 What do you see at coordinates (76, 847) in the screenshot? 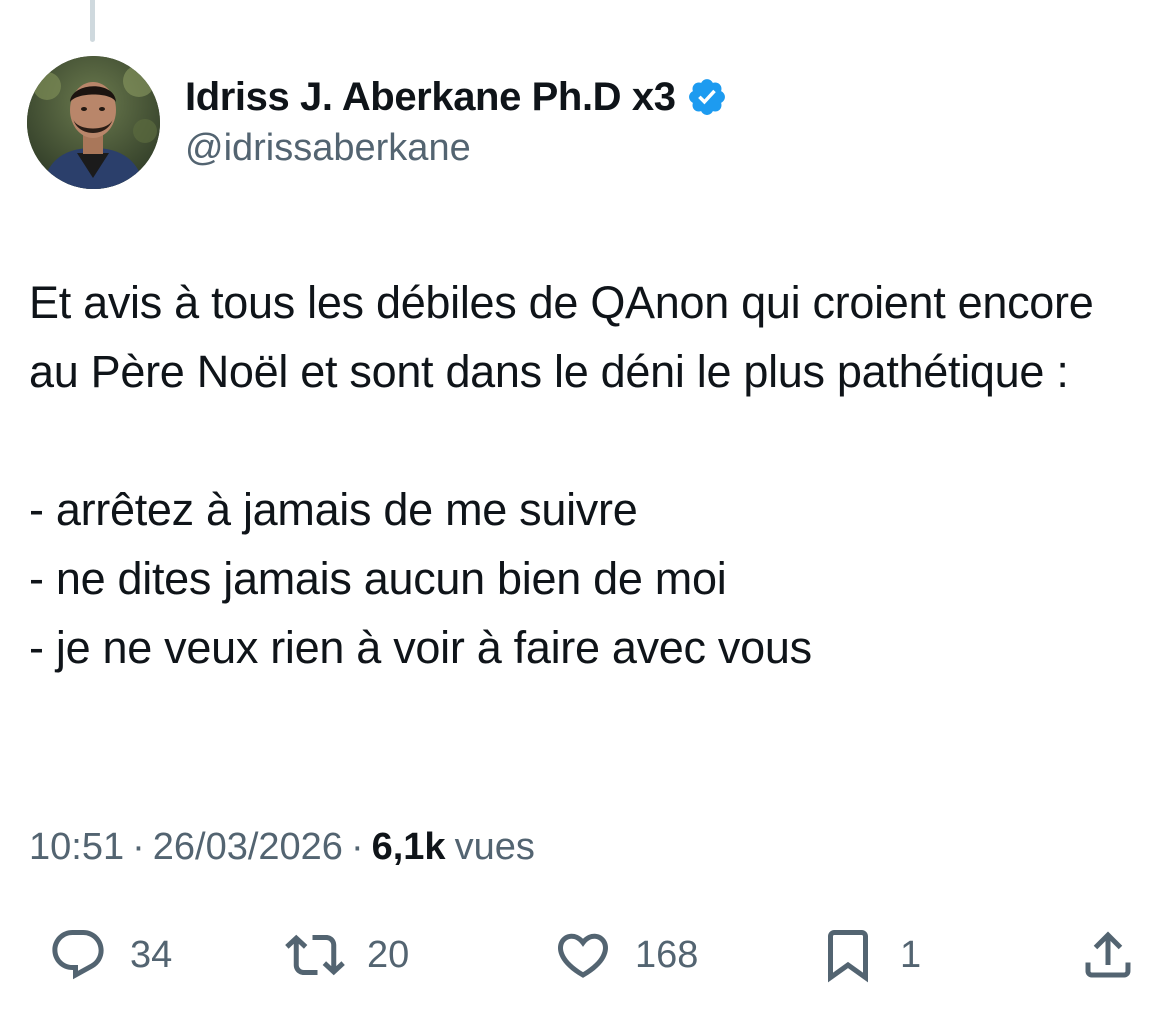
I see `tweet-time: 10:51` at bounding box center [76, 847].